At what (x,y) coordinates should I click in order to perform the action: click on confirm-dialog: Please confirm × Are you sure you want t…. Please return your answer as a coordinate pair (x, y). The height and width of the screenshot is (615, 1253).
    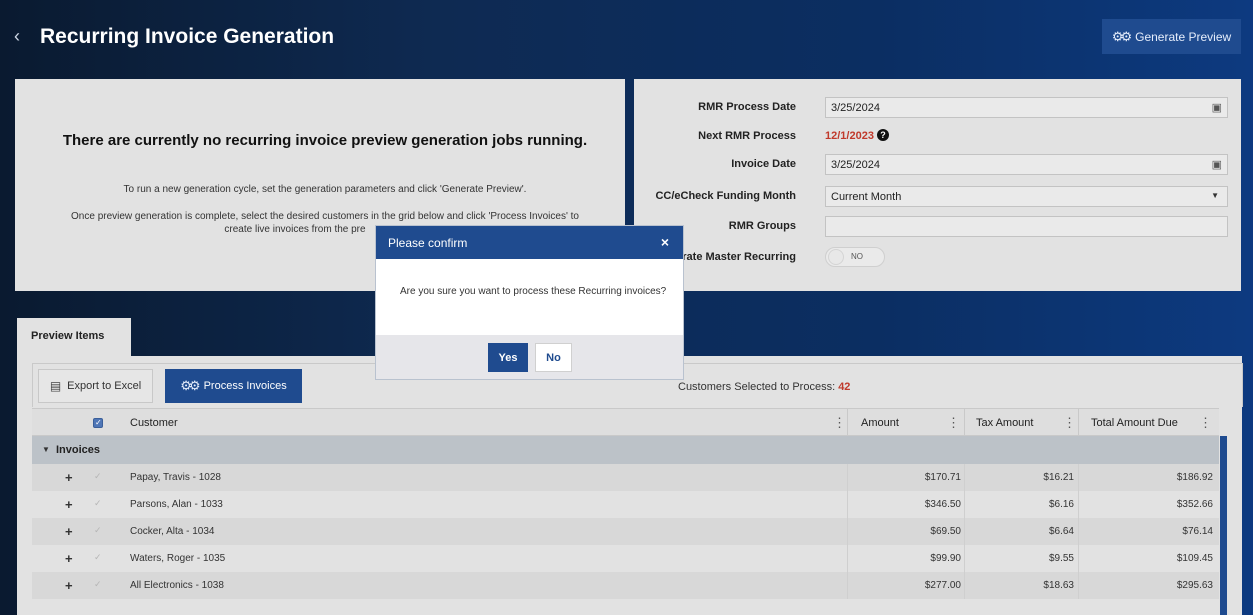
    Looking at the image, I should click on (529, 302).